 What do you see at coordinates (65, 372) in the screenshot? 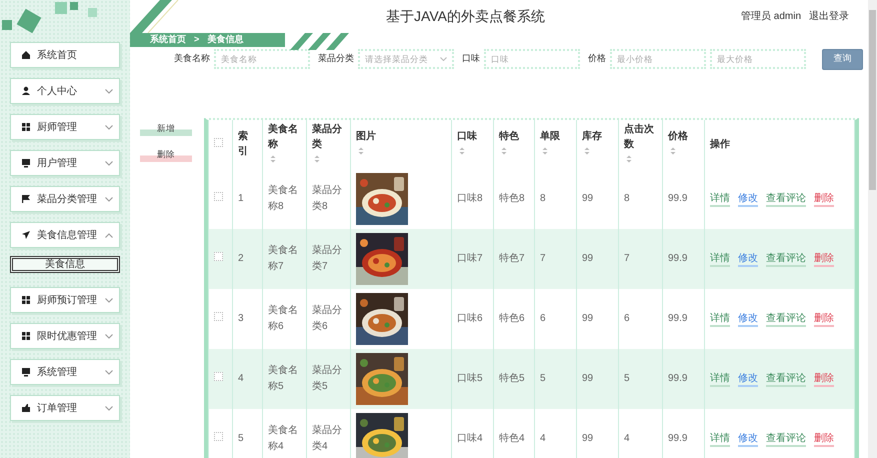
I see `sidebar-item: 系统管理` at bounding box center [65, 372].